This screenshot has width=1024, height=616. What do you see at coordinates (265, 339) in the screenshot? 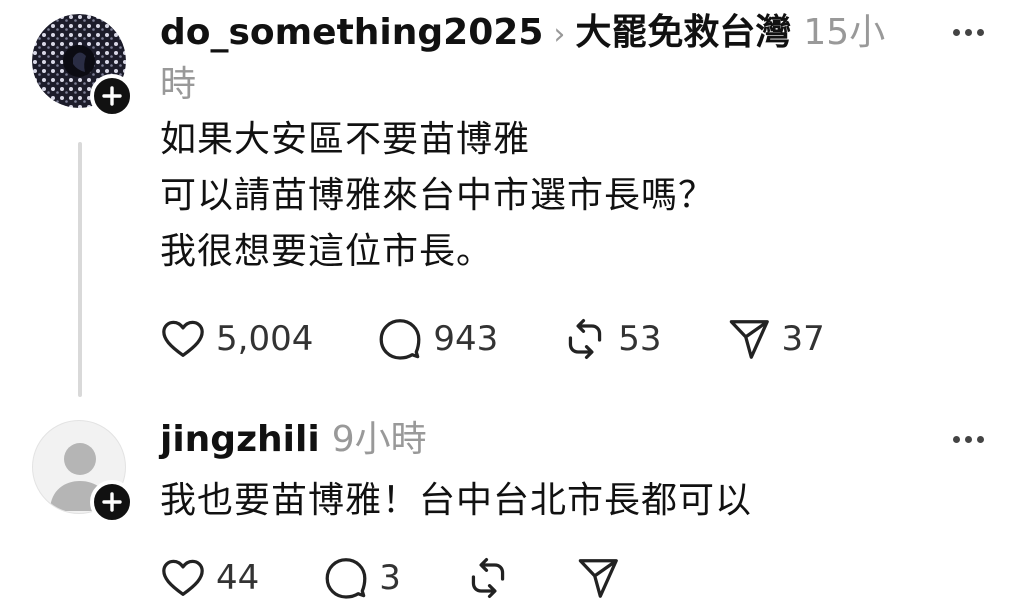
I see `like-count: 5,004` at bounding box center [265, 339].